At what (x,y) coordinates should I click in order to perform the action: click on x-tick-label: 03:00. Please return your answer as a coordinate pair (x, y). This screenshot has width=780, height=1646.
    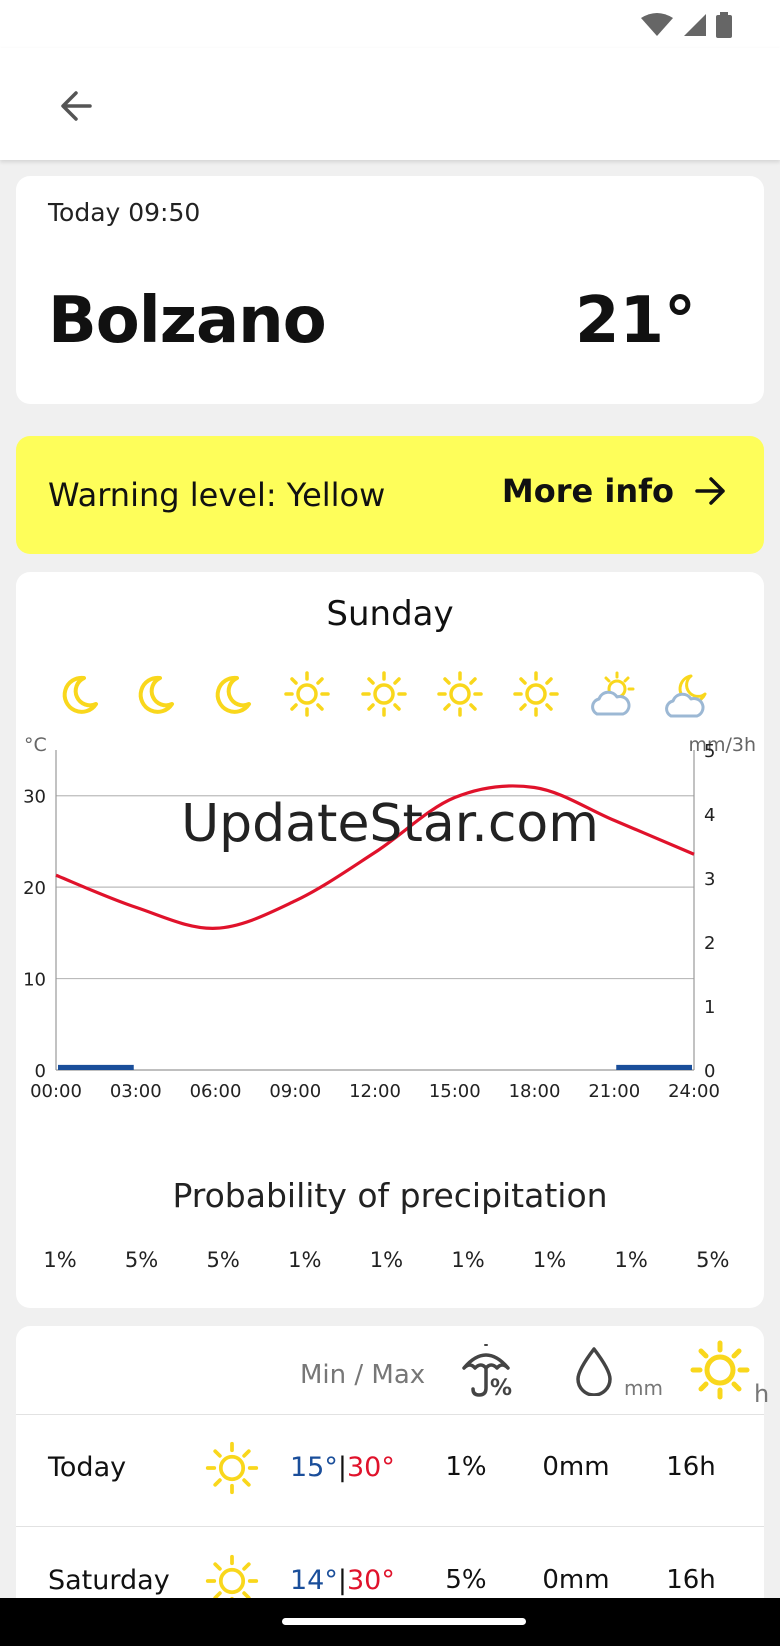
    Looking at the image, I should click on (136, 1091).